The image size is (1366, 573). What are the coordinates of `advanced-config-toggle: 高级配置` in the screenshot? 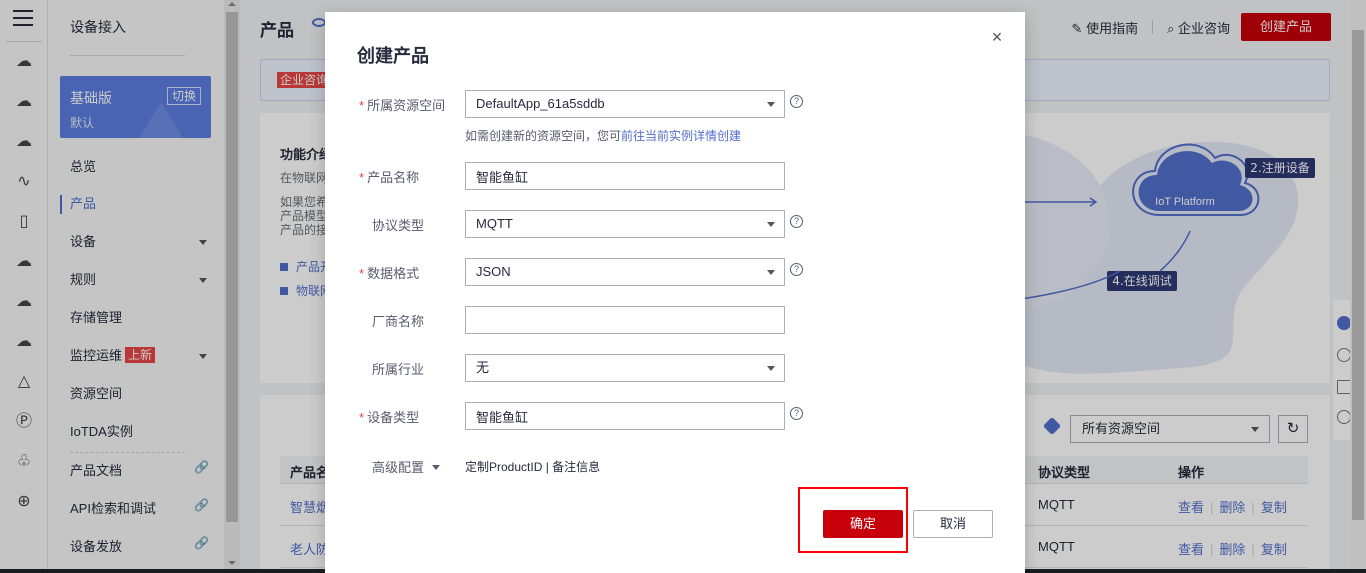 It's located at (406, 466).